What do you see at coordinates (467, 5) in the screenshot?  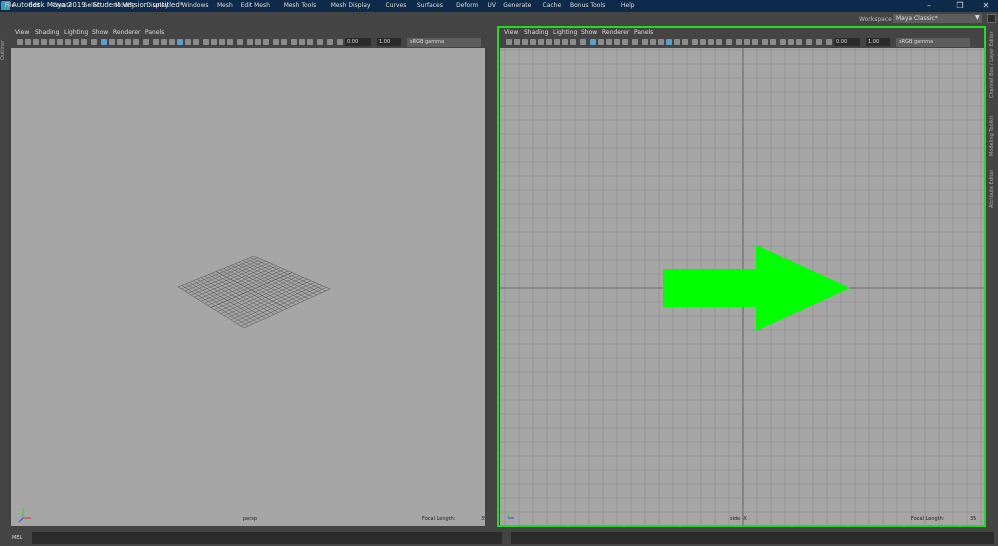 I see `menu-deform: Deform` at bounding box center [467, 5].